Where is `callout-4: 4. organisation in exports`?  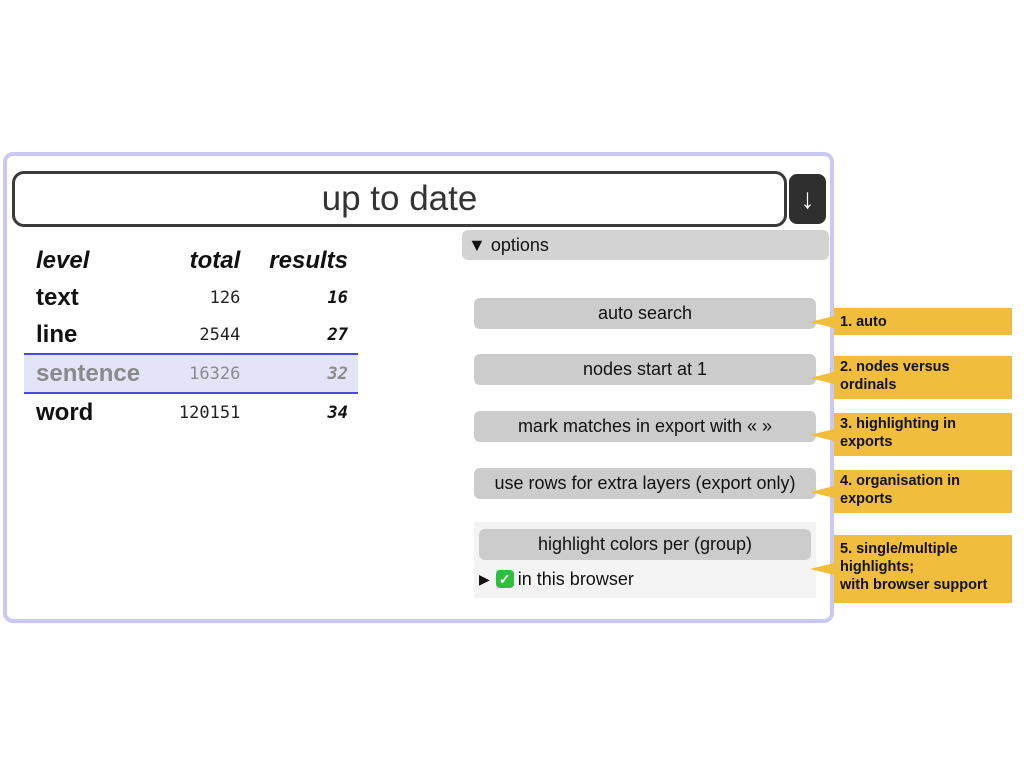 callout-4: 4. organisation in exports is located at coordinates (911, 491).